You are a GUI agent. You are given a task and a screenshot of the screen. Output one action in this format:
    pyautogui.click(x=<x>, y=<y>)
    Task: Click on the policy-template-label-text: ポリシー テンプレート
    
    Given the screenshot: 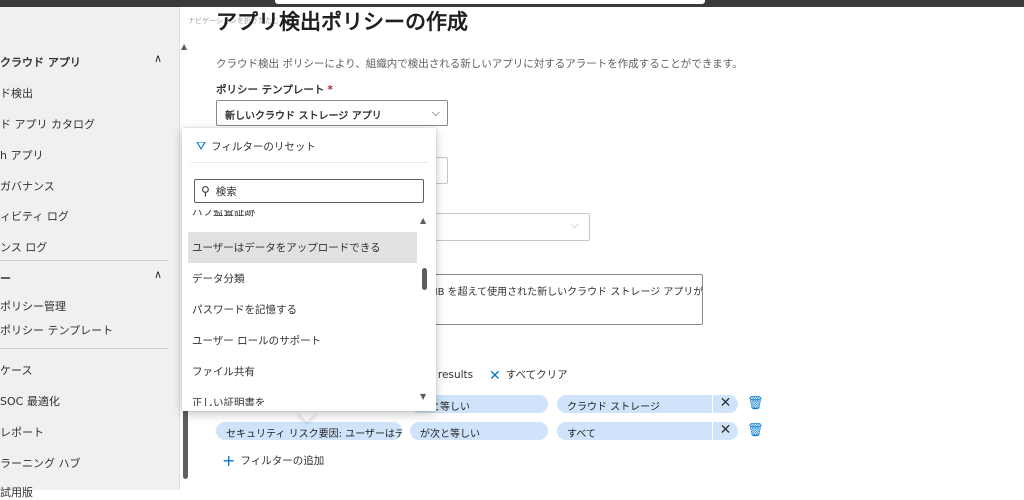 What is the action you would take?
    pyautogui.click(x=270, y=90)
    